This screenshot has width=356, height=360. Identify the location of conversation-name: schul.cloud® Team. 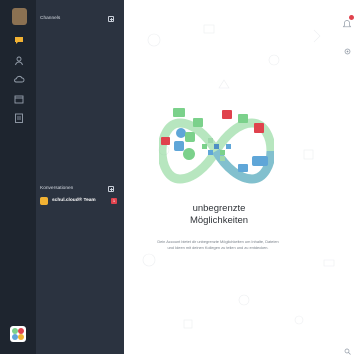
(74, 200).